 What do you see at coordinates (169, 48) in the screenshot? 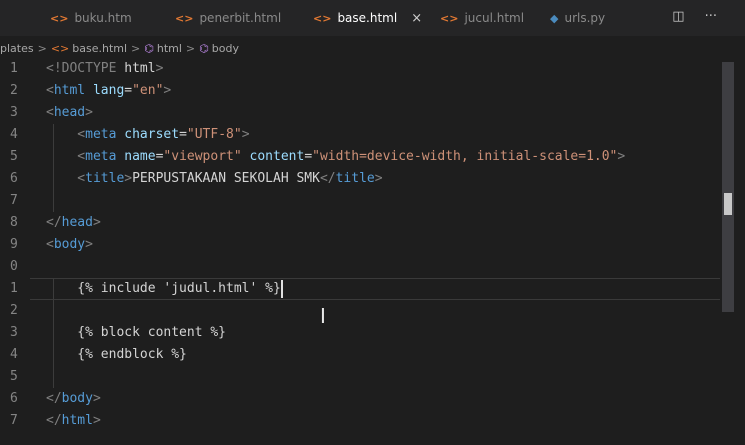
I see `breadcrumb-html: html` at bounding box center [169, 48].